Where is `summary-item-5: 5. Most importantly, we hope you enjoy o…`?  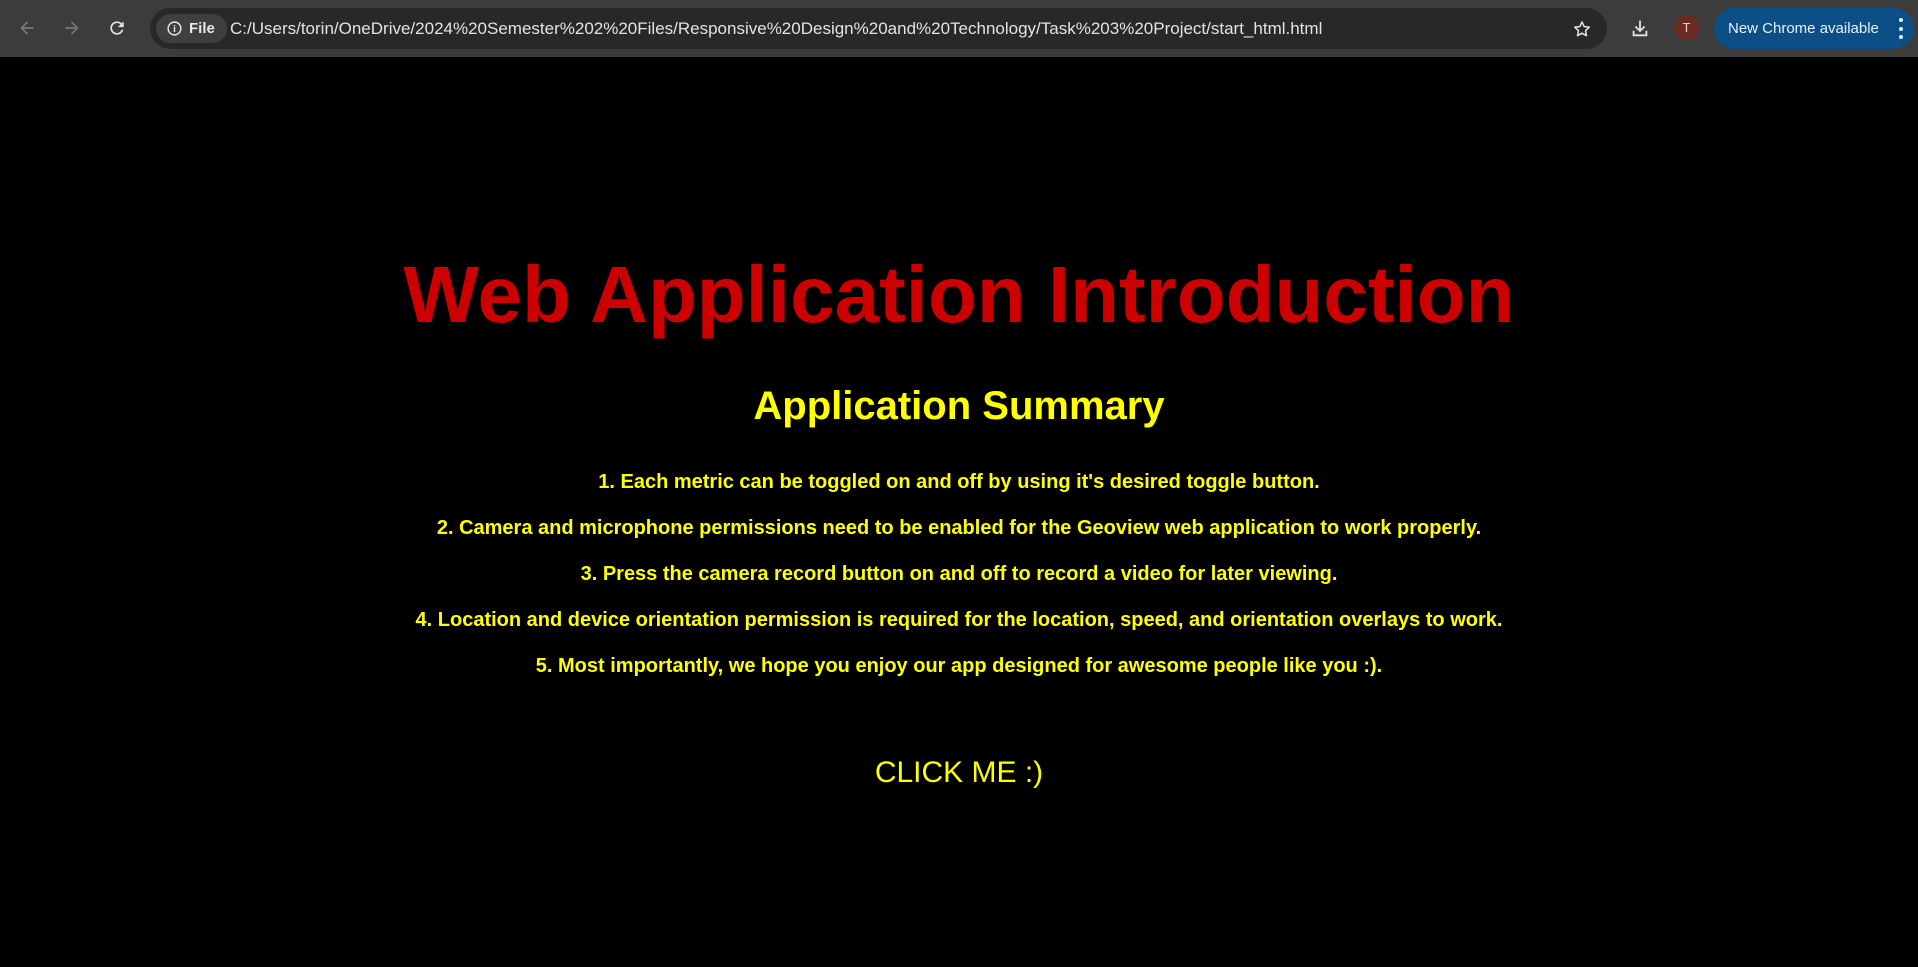 summary-item-5: 5. Most importantly, we hope you enjoy o… is located at coordinates (959, 666).